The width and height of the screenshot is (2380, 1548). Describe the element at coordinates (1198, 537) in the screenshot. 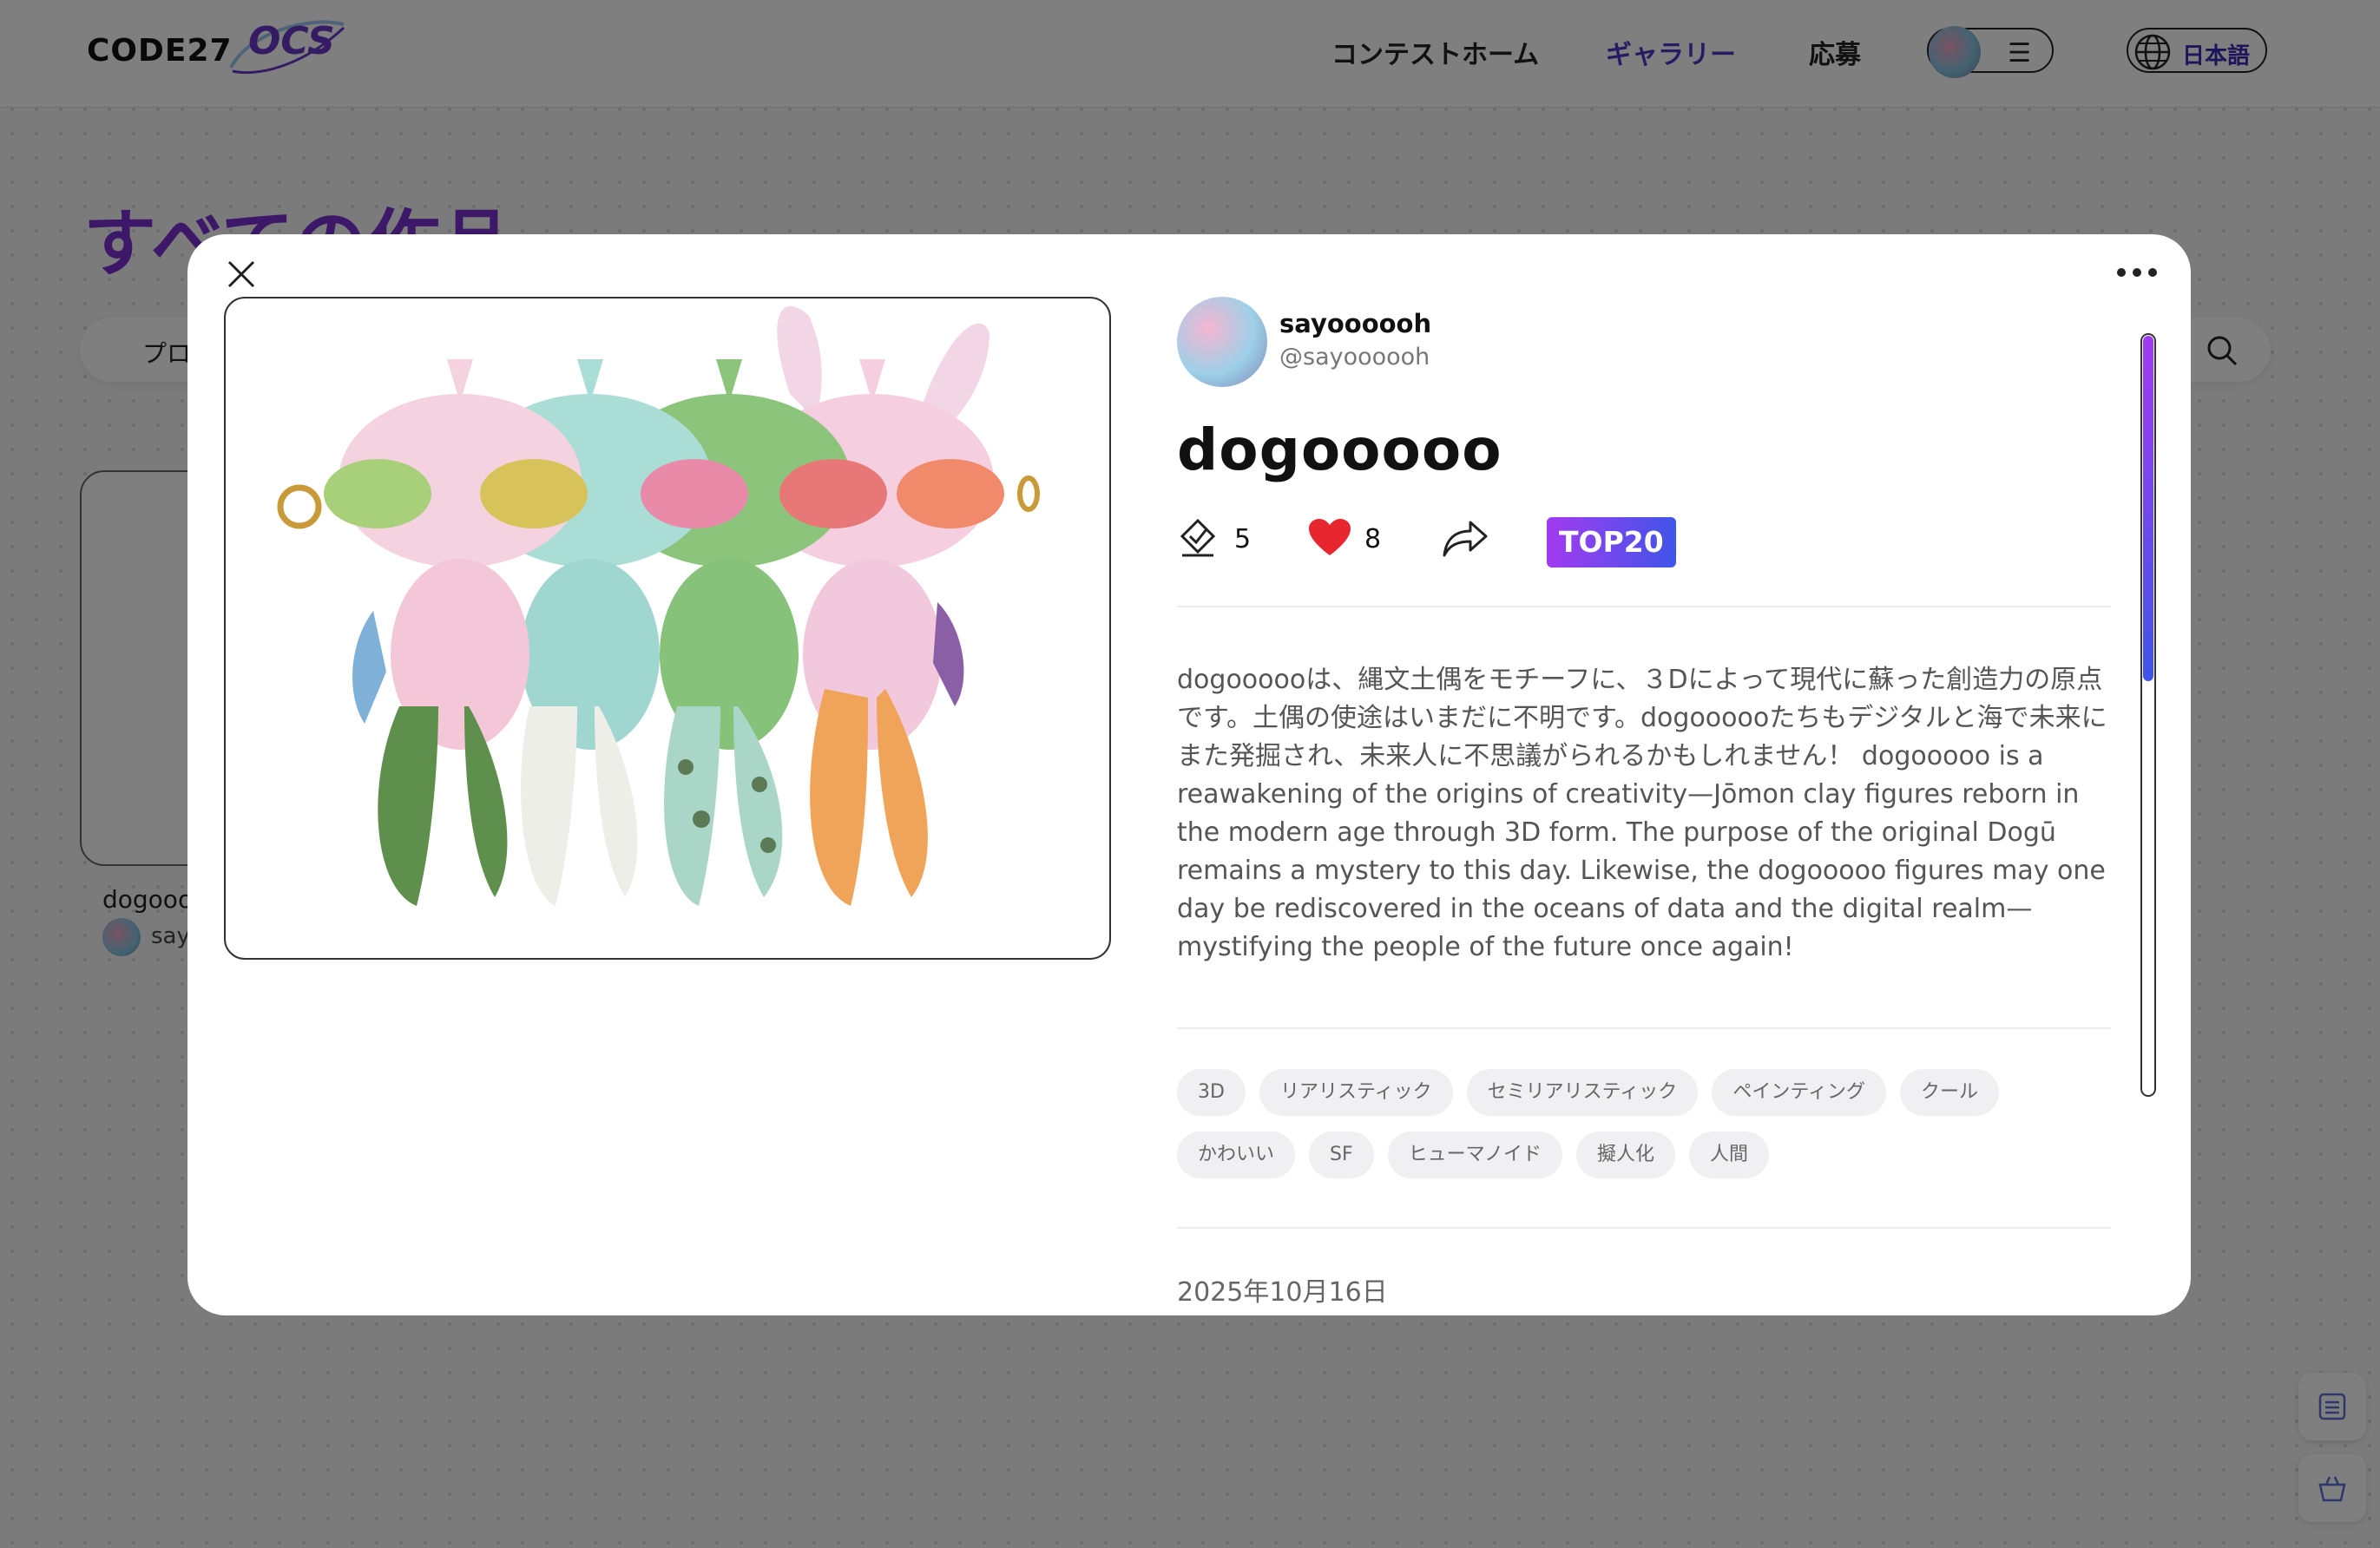

I see `evaluate-check-icon` at that location.